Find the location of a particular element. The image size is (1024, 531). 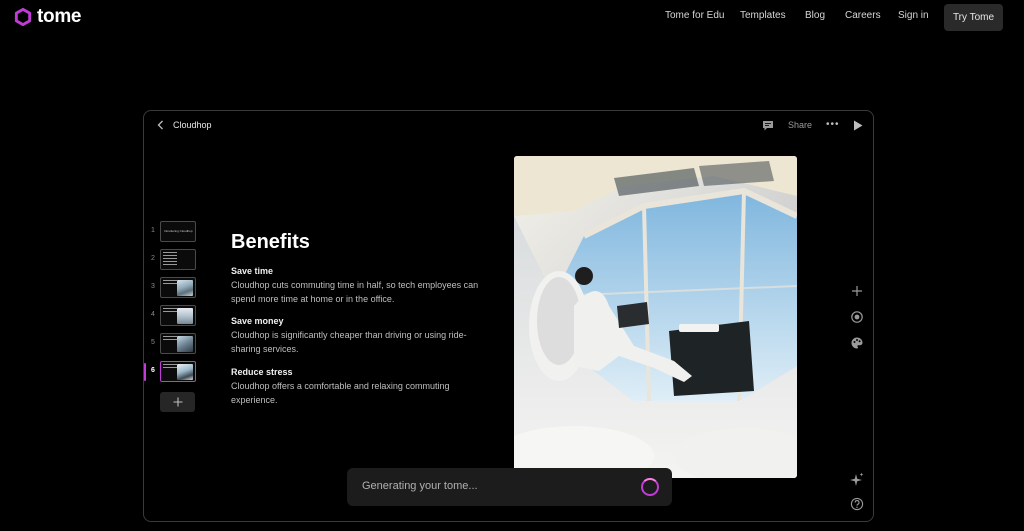

nav-link-sign-in: Sign in is located at coordinates (913, 15).